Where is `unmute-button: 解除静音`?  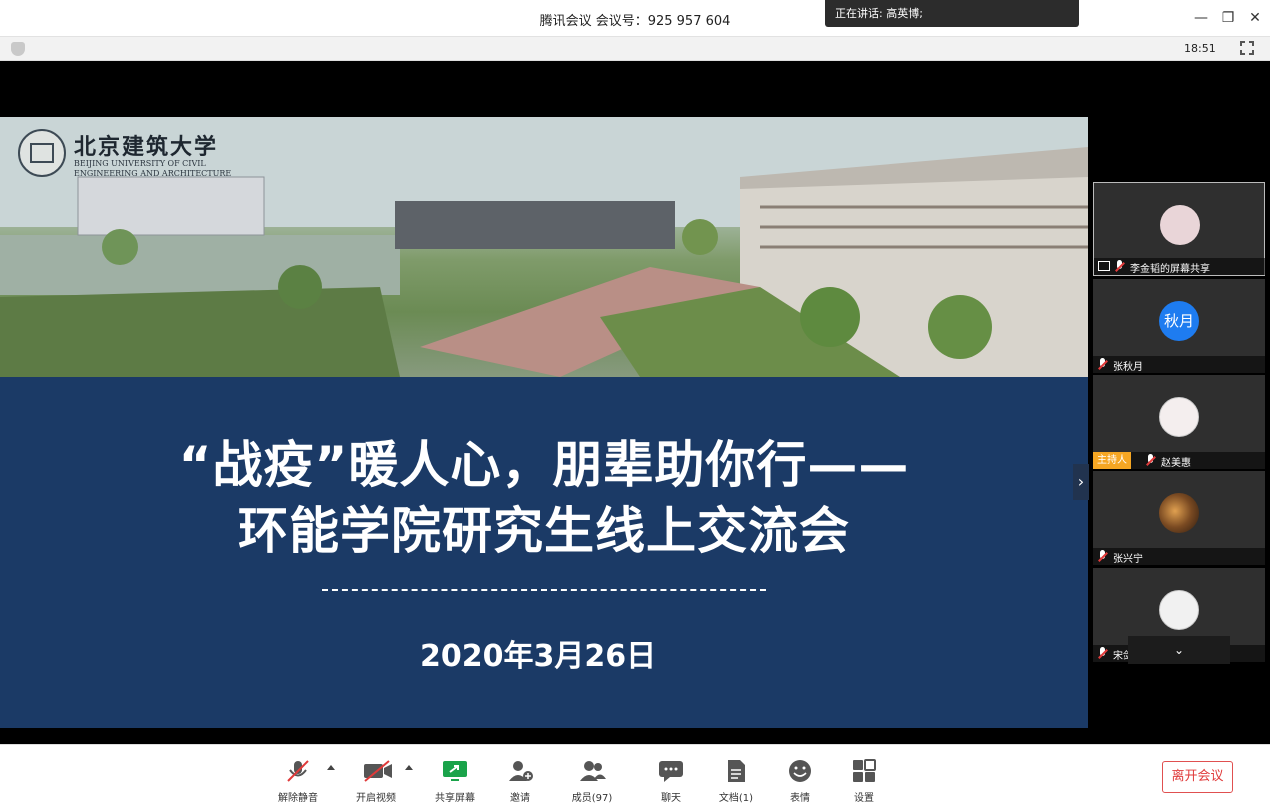 unmute-button: 解除静音 is located at coordinates (298, 781).